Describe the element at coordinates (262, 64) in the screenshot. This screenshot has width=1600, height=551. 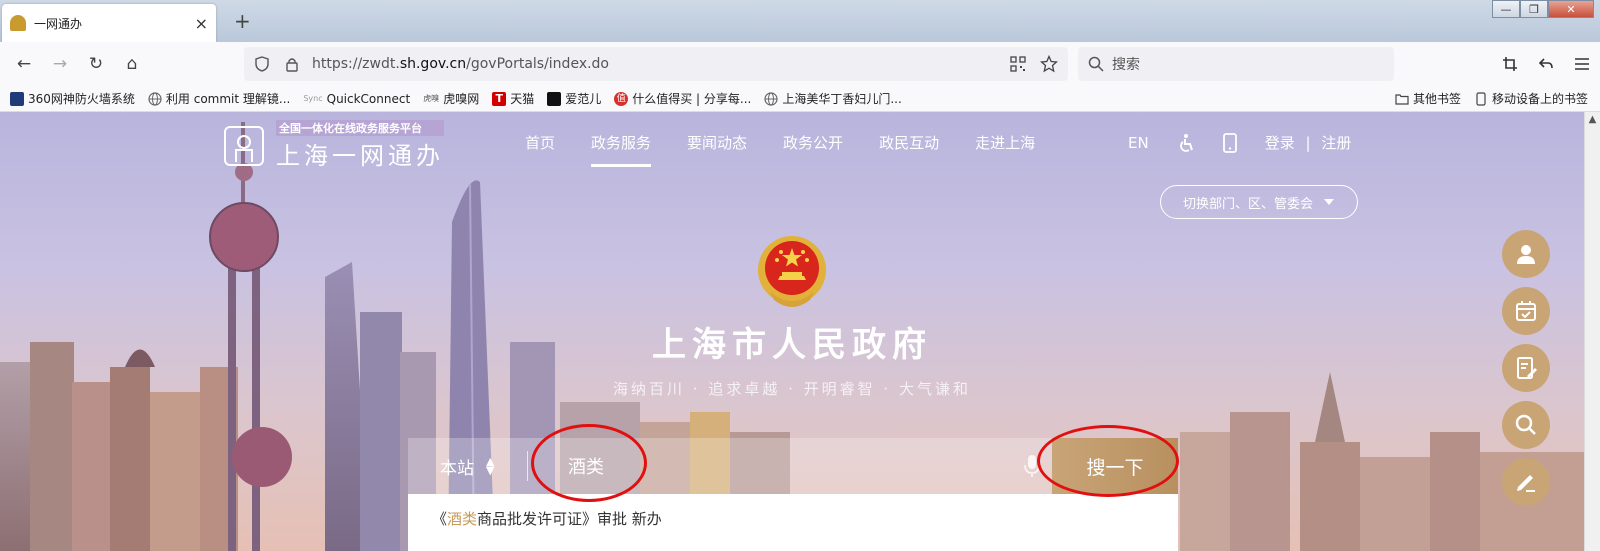
I see `shield-icon` at that location.